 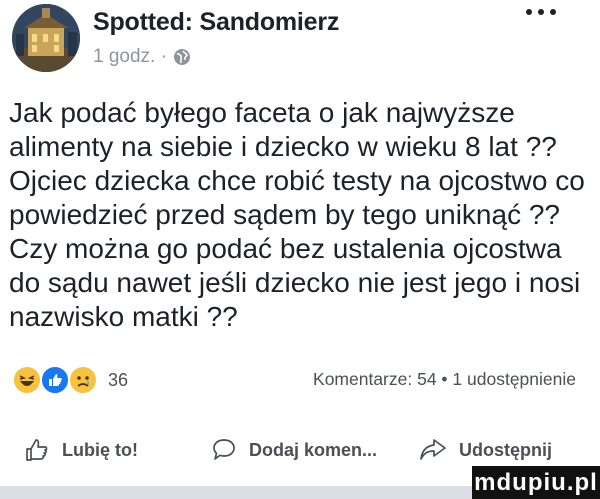 What do you see at coordinates (262, 112) in the screenshot?
I see `post-line: Jak podać byłego faceta o jak najwyższe` at bounding box center [262, 112].